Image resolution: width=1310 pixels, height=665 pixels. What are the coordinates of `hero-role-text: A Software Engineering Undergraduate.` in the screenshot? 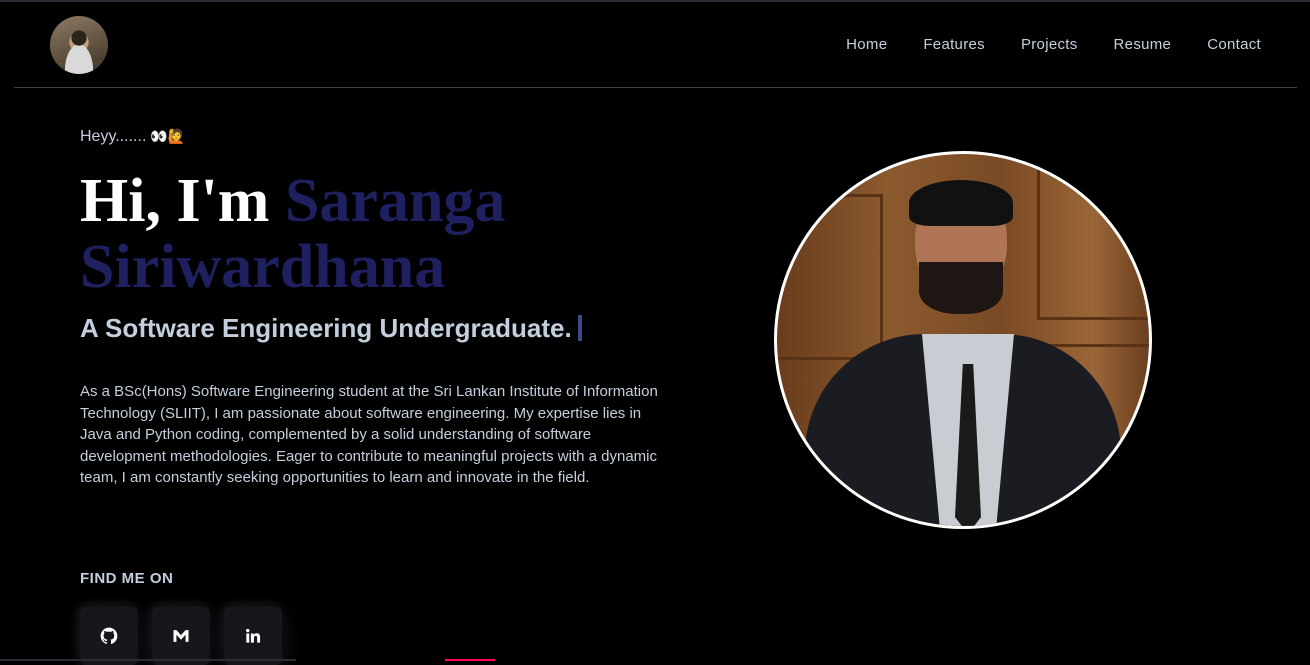 It's located at (326, 328).